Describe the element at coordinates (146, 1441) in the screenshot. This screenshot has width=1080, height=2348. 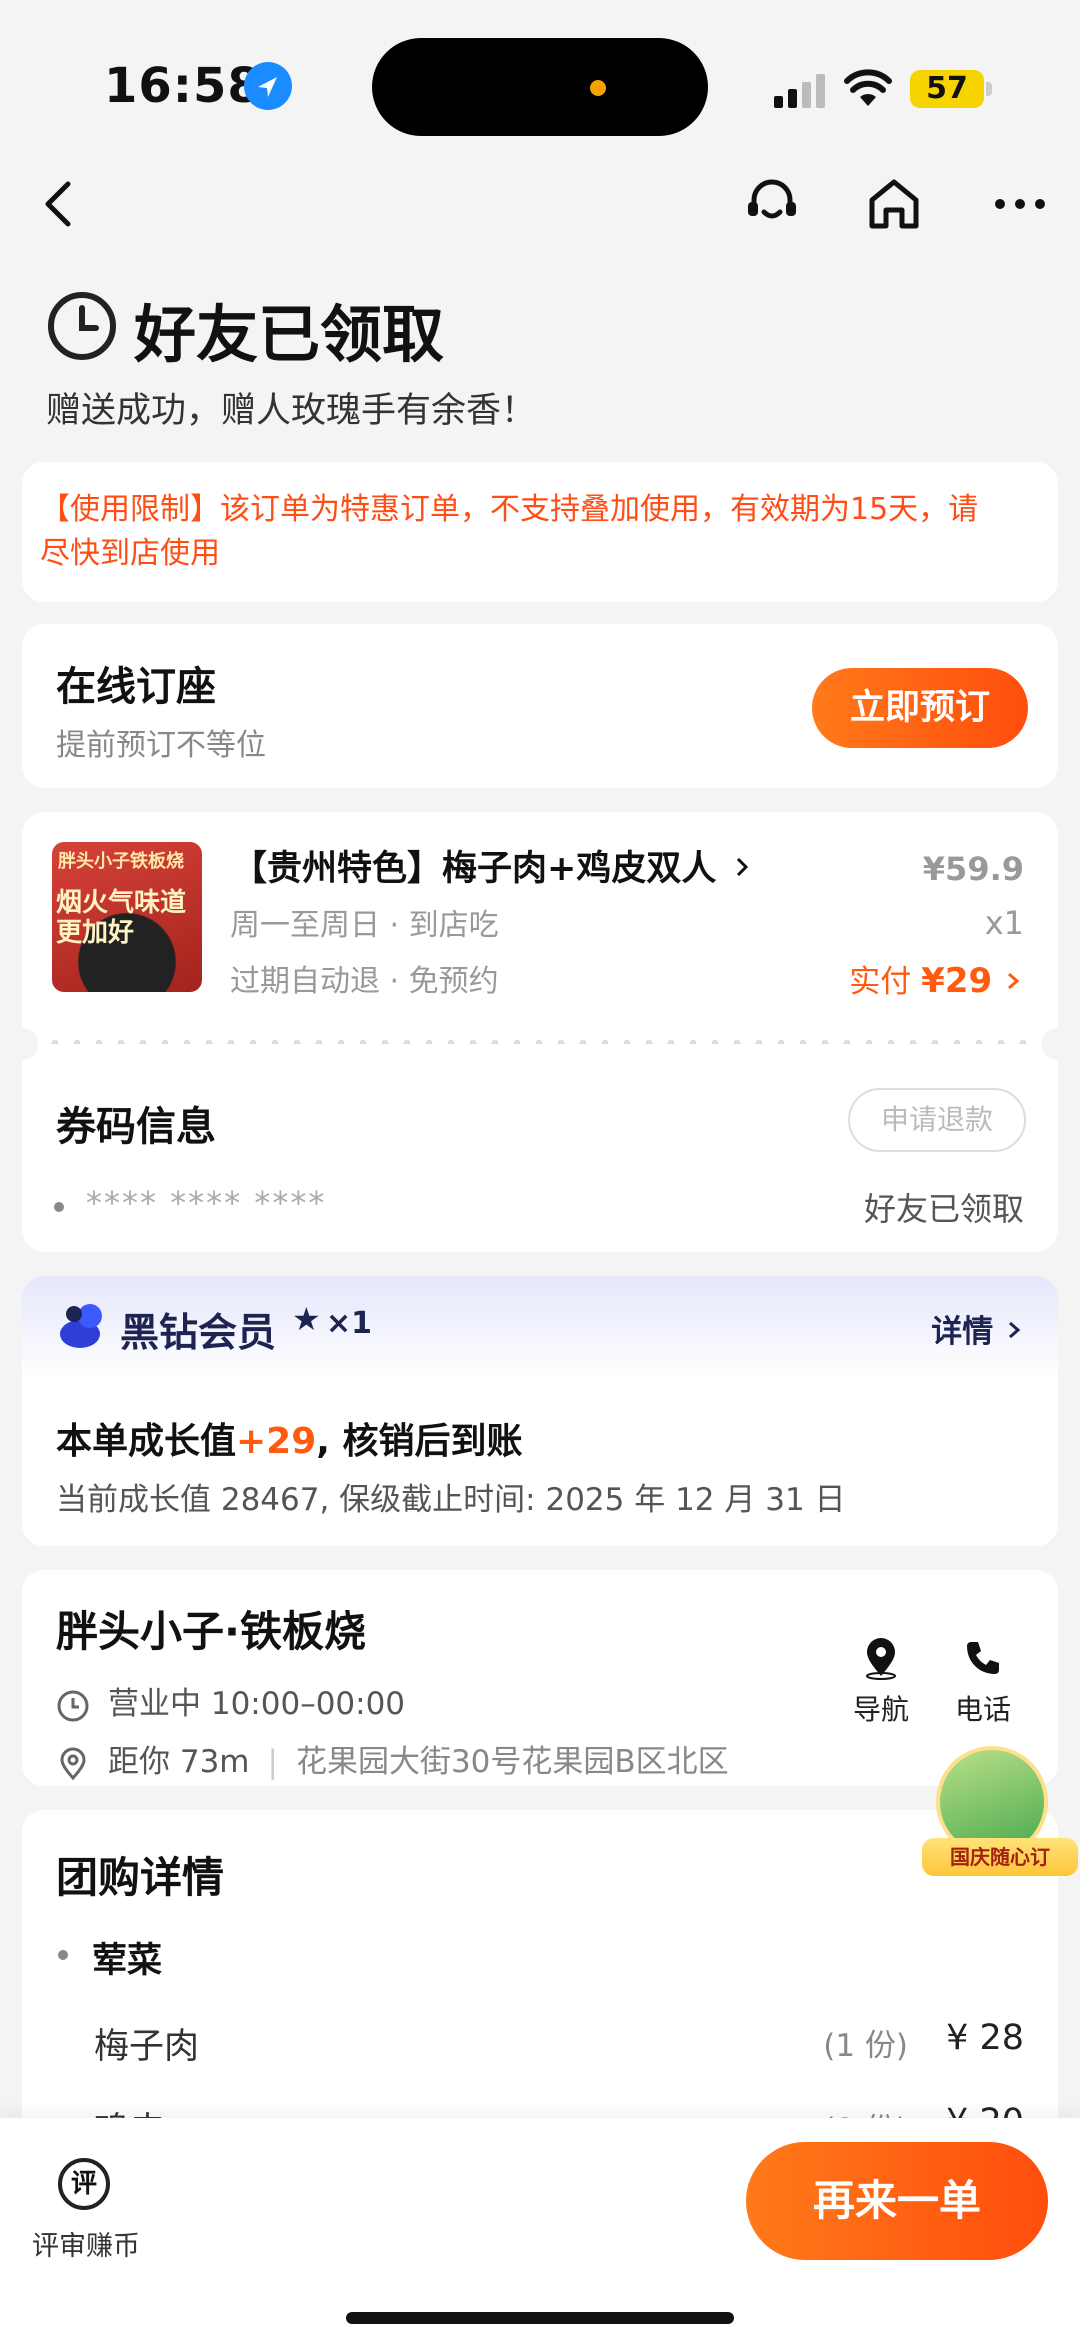
I see `growth-prefix: 本单成长值` at that location.